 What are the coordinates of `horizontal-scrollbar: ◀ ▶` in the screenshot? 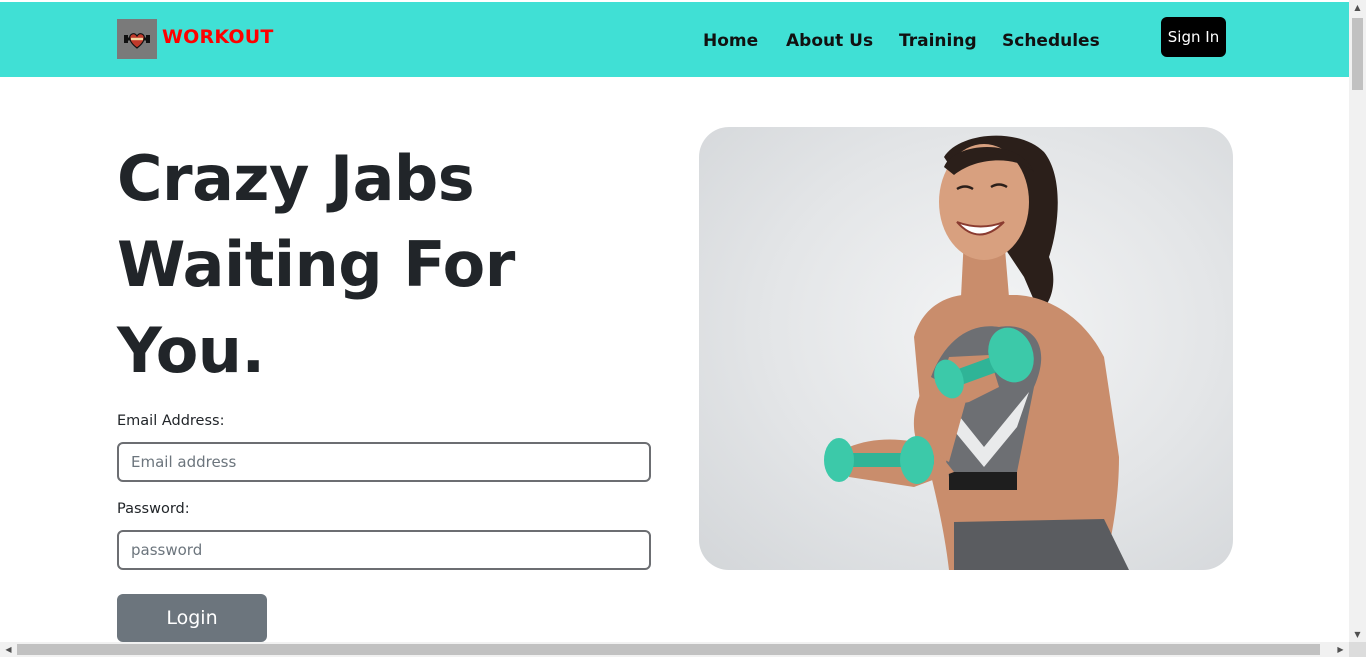 It's located at (674, 649).